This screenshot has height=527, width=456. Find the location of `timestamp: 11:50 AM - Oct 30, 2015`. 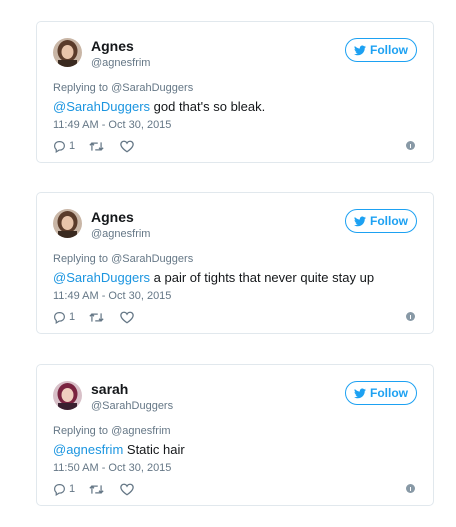

timestamp: 11:50 AM - Oct 30, 2015 is located at coordinates (112, 468).